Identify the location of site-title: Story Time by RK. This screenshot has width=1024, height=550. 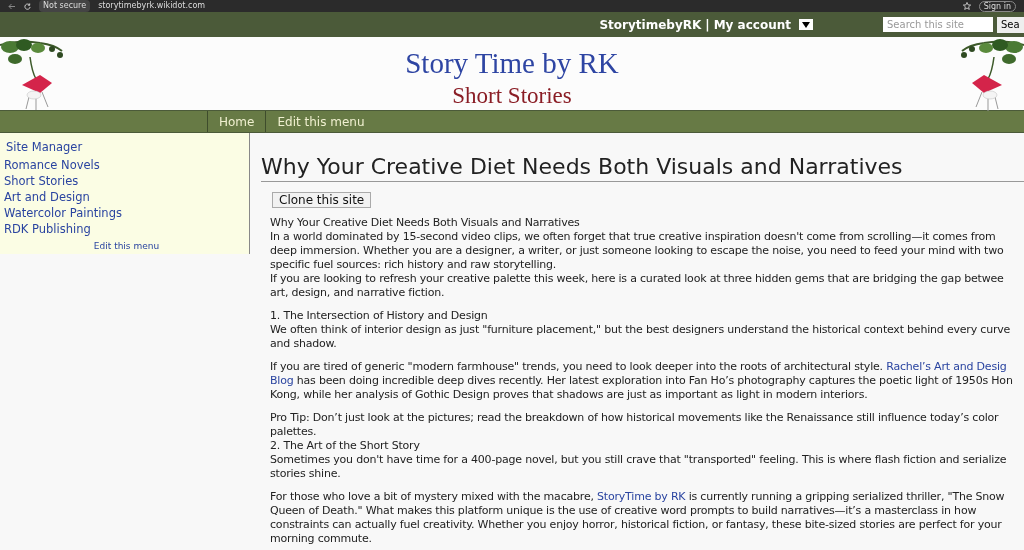
(512, 63).